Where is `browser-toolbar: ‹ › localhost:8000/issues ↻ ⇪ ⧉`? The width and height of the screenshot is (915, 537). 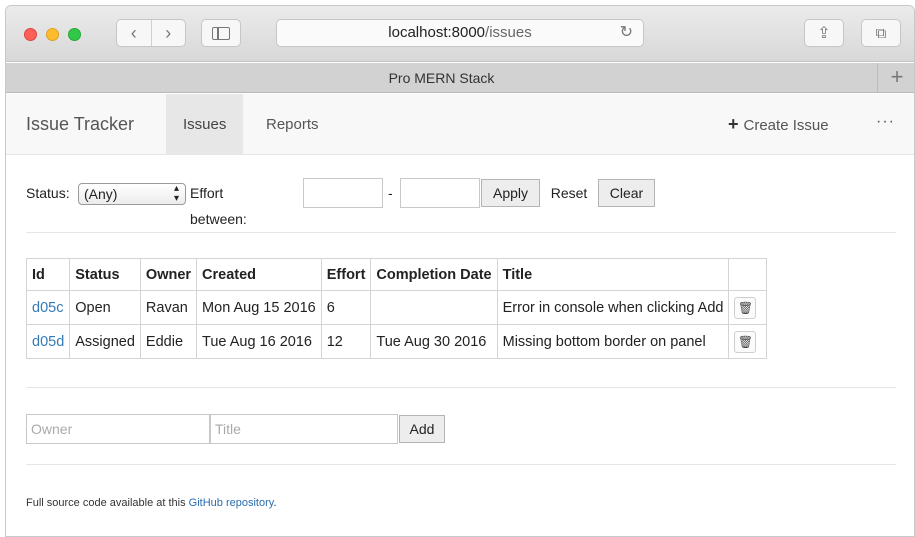 browser-toolbar: ‹ › localhost:8000/issues ↻ ⇪ ⧉ is located at coordinates (460, 34).